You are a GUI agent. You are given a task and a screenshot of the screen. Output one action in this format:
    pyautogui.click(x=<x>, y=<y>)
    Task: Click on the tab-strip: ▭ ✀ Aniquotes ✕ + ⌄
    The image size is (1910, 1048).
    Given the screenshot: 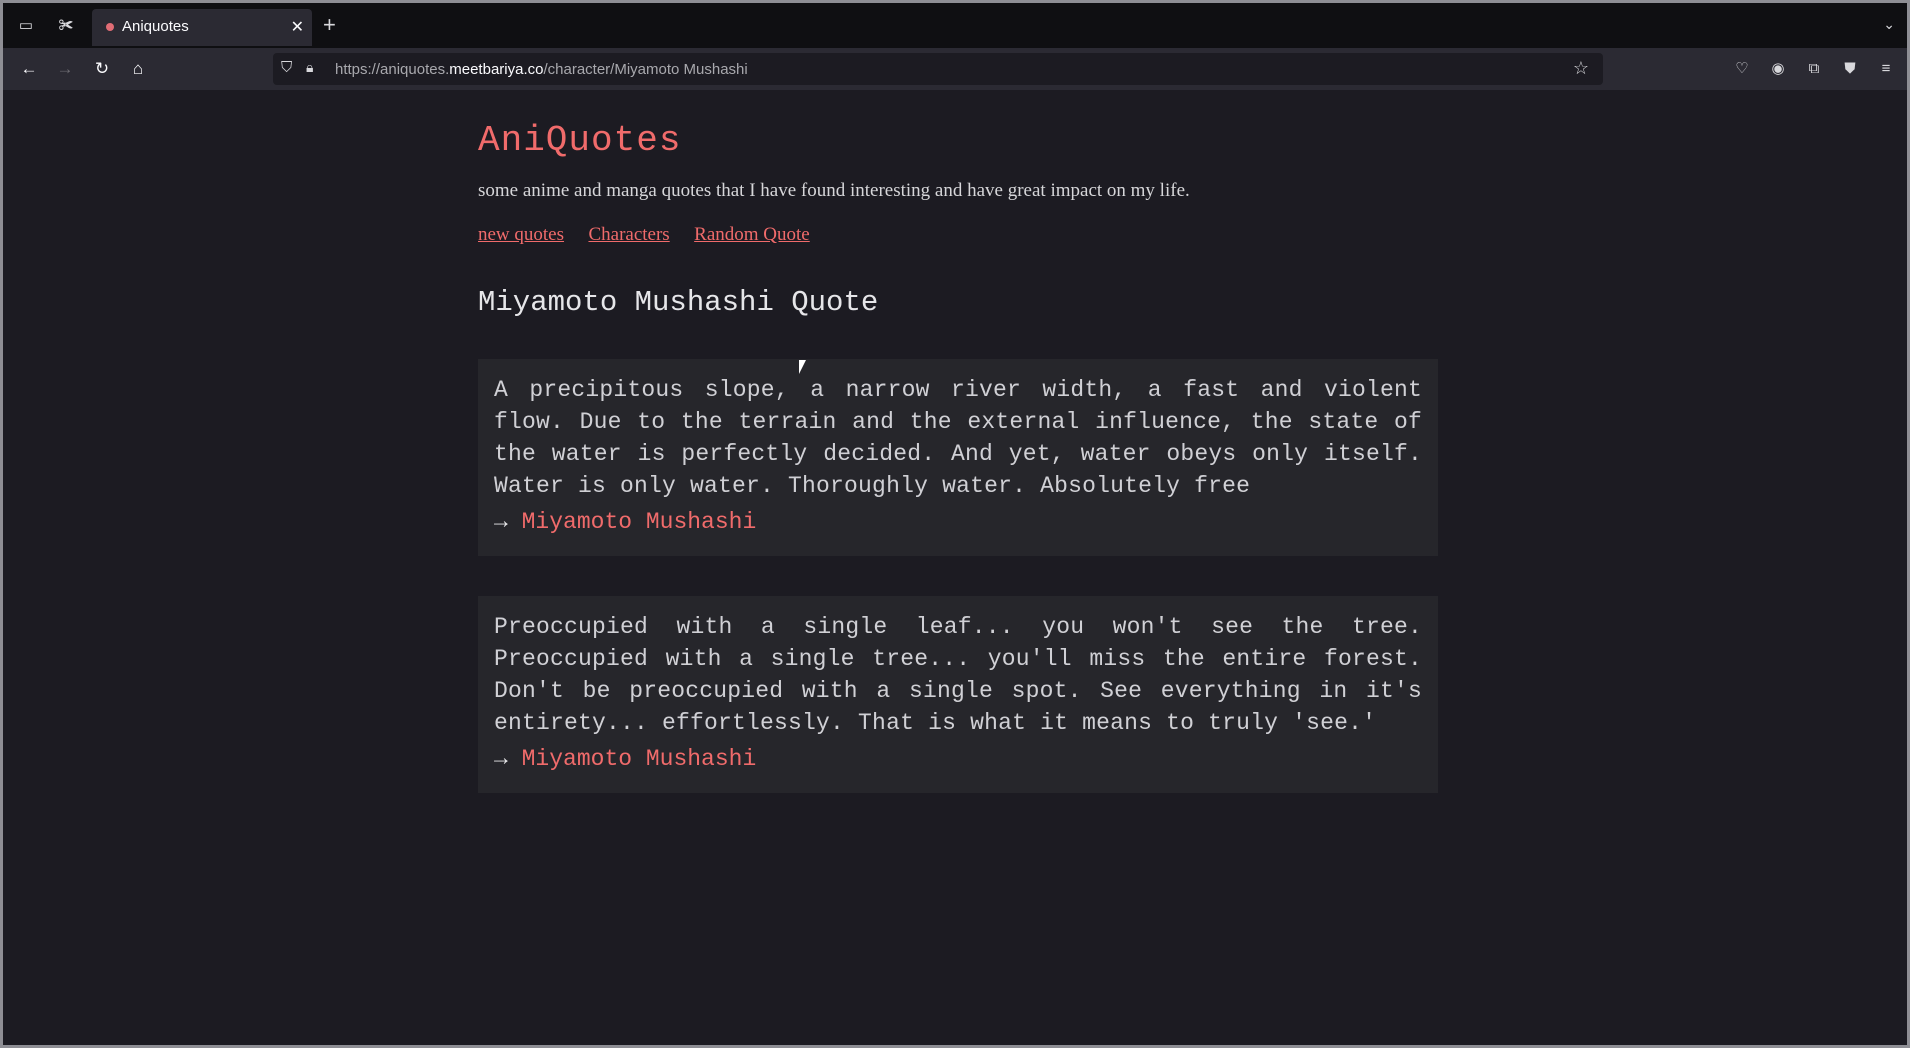 What is the action you would take?
    pyautogui.click(x=955, y=25)
    